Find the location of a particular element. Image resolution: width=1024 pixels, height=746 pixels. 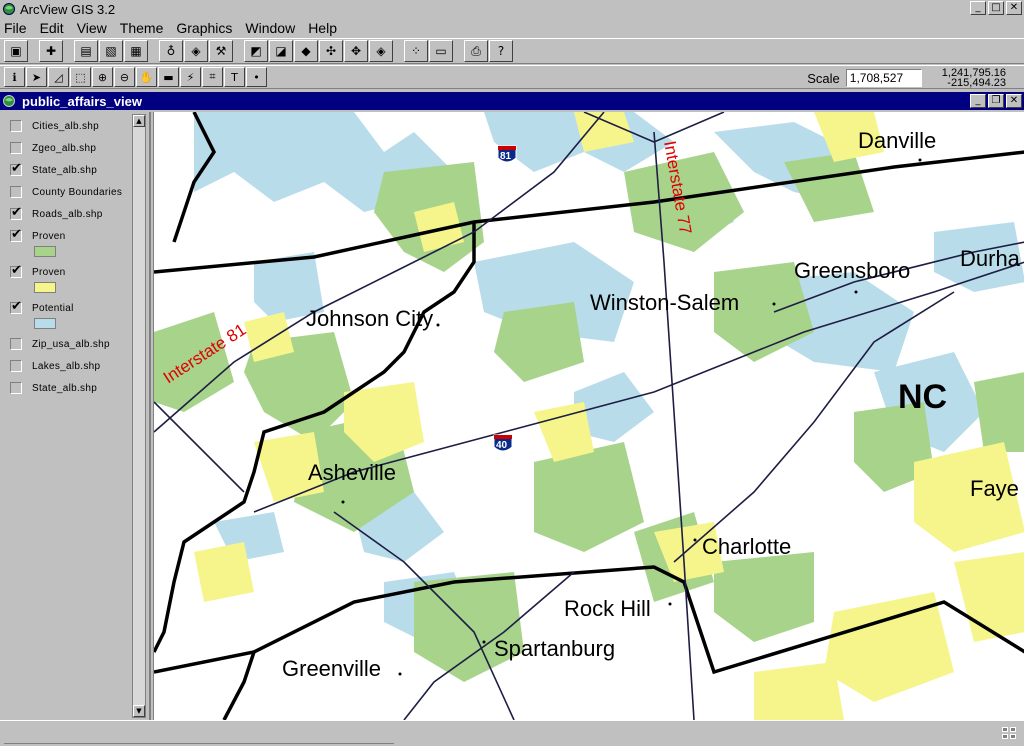

zoom-active-icon: ◪ is located at coordinates (281, 51).